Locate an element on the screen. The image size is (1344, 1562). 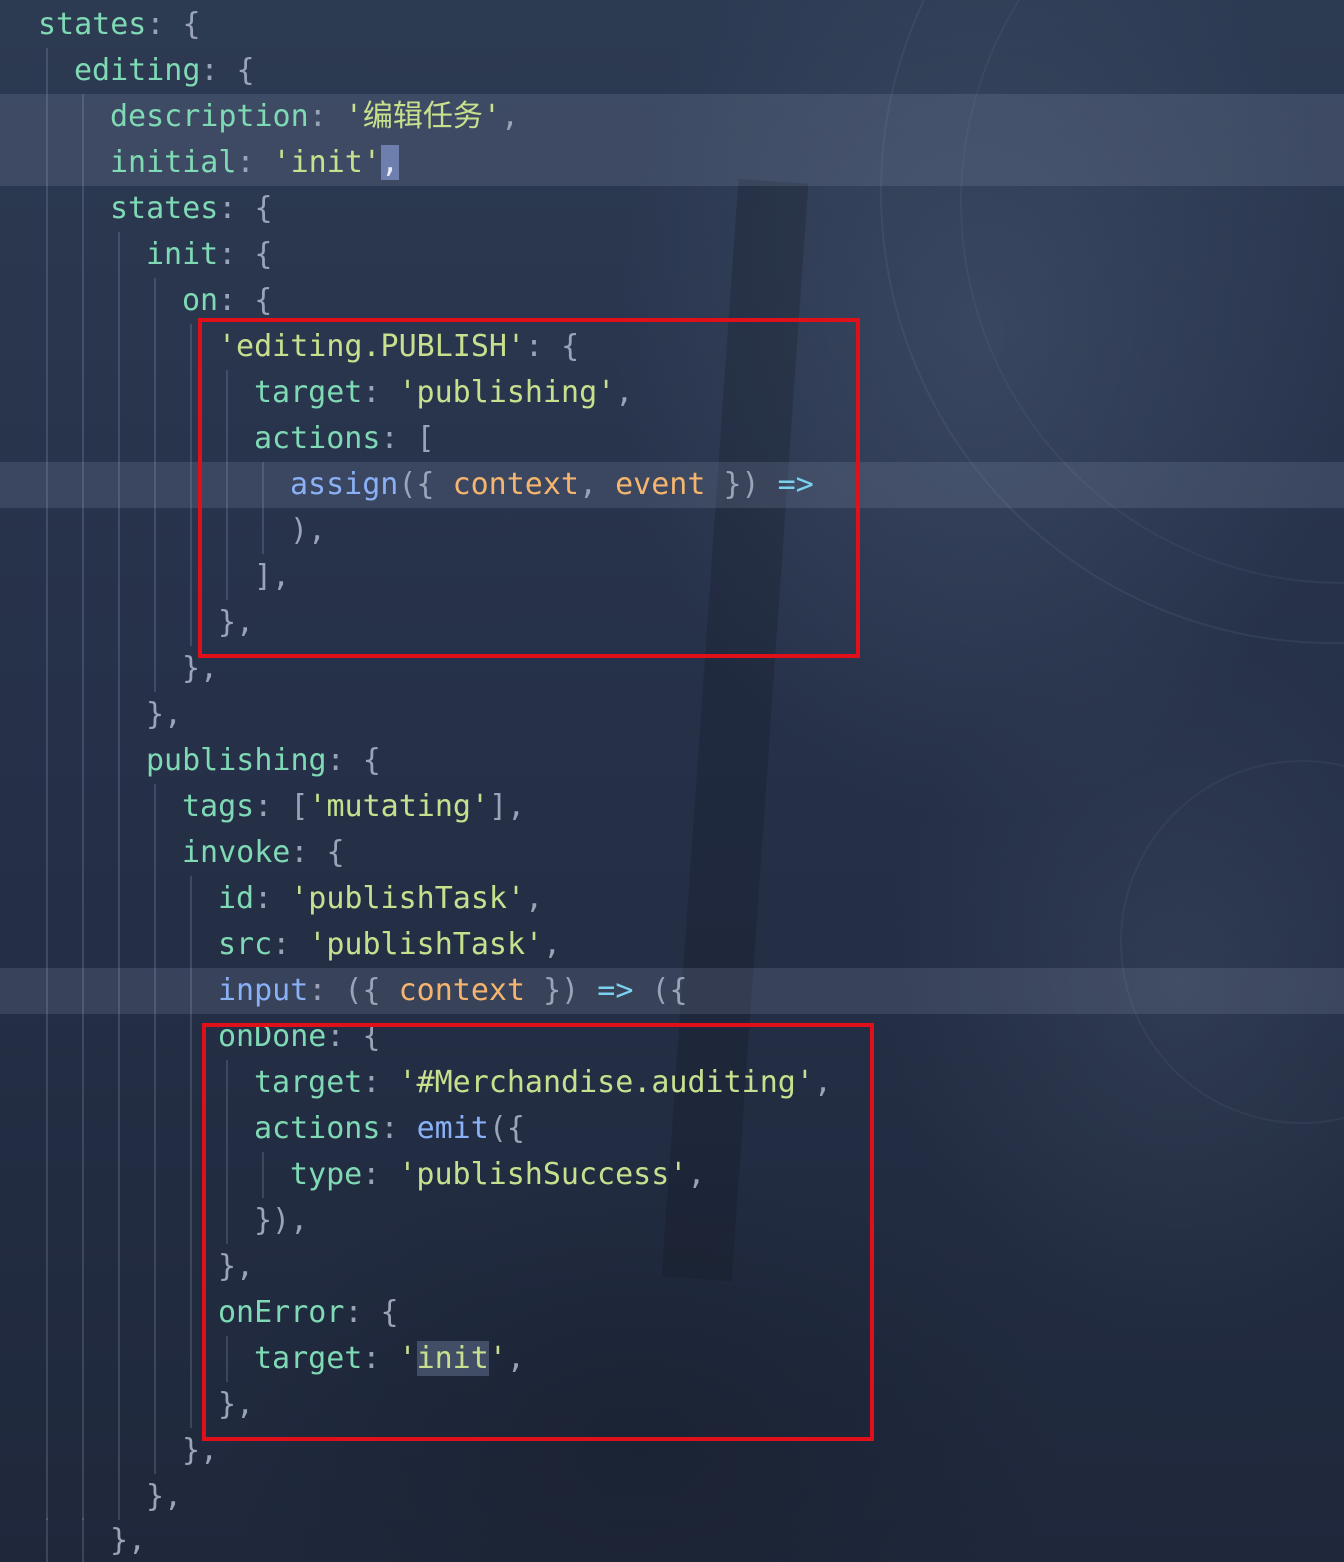
code-line: init: { is located at coordinates (672, 255).